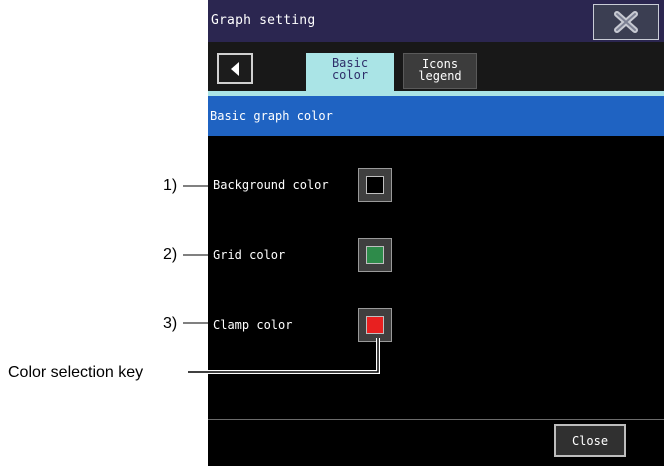  Describe the element at coordinates (281, 279) in the screenshot. I see `callout-leader-lines` at that location.